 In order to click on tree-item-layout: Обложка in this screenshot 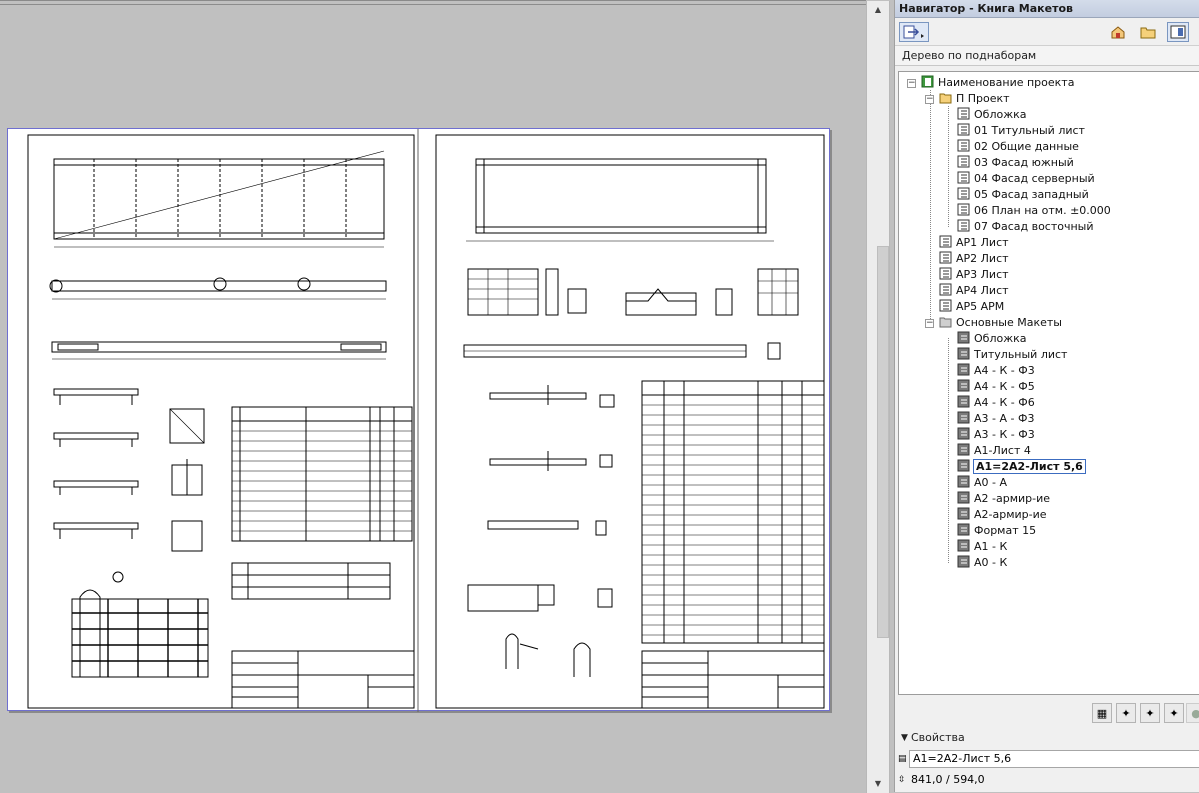, I will do `click(992, 115)`.